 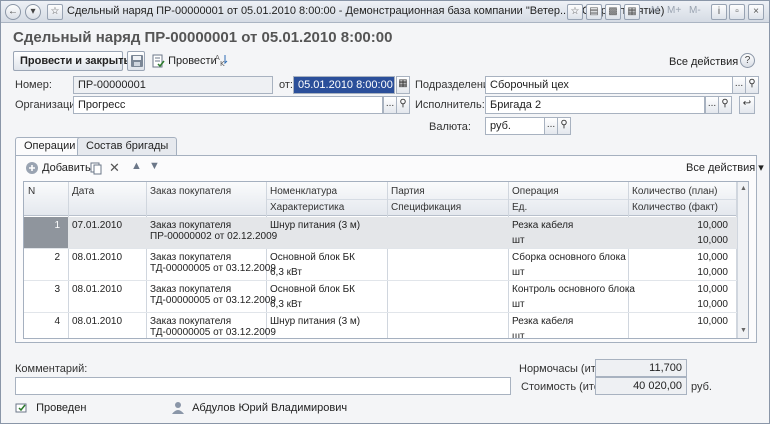 What do you see at coordinates (214, 236) in the screenshot?
I see `row-order-line2: ПР-00000002 от 02.12.2009` at bounding box center [214, 236].